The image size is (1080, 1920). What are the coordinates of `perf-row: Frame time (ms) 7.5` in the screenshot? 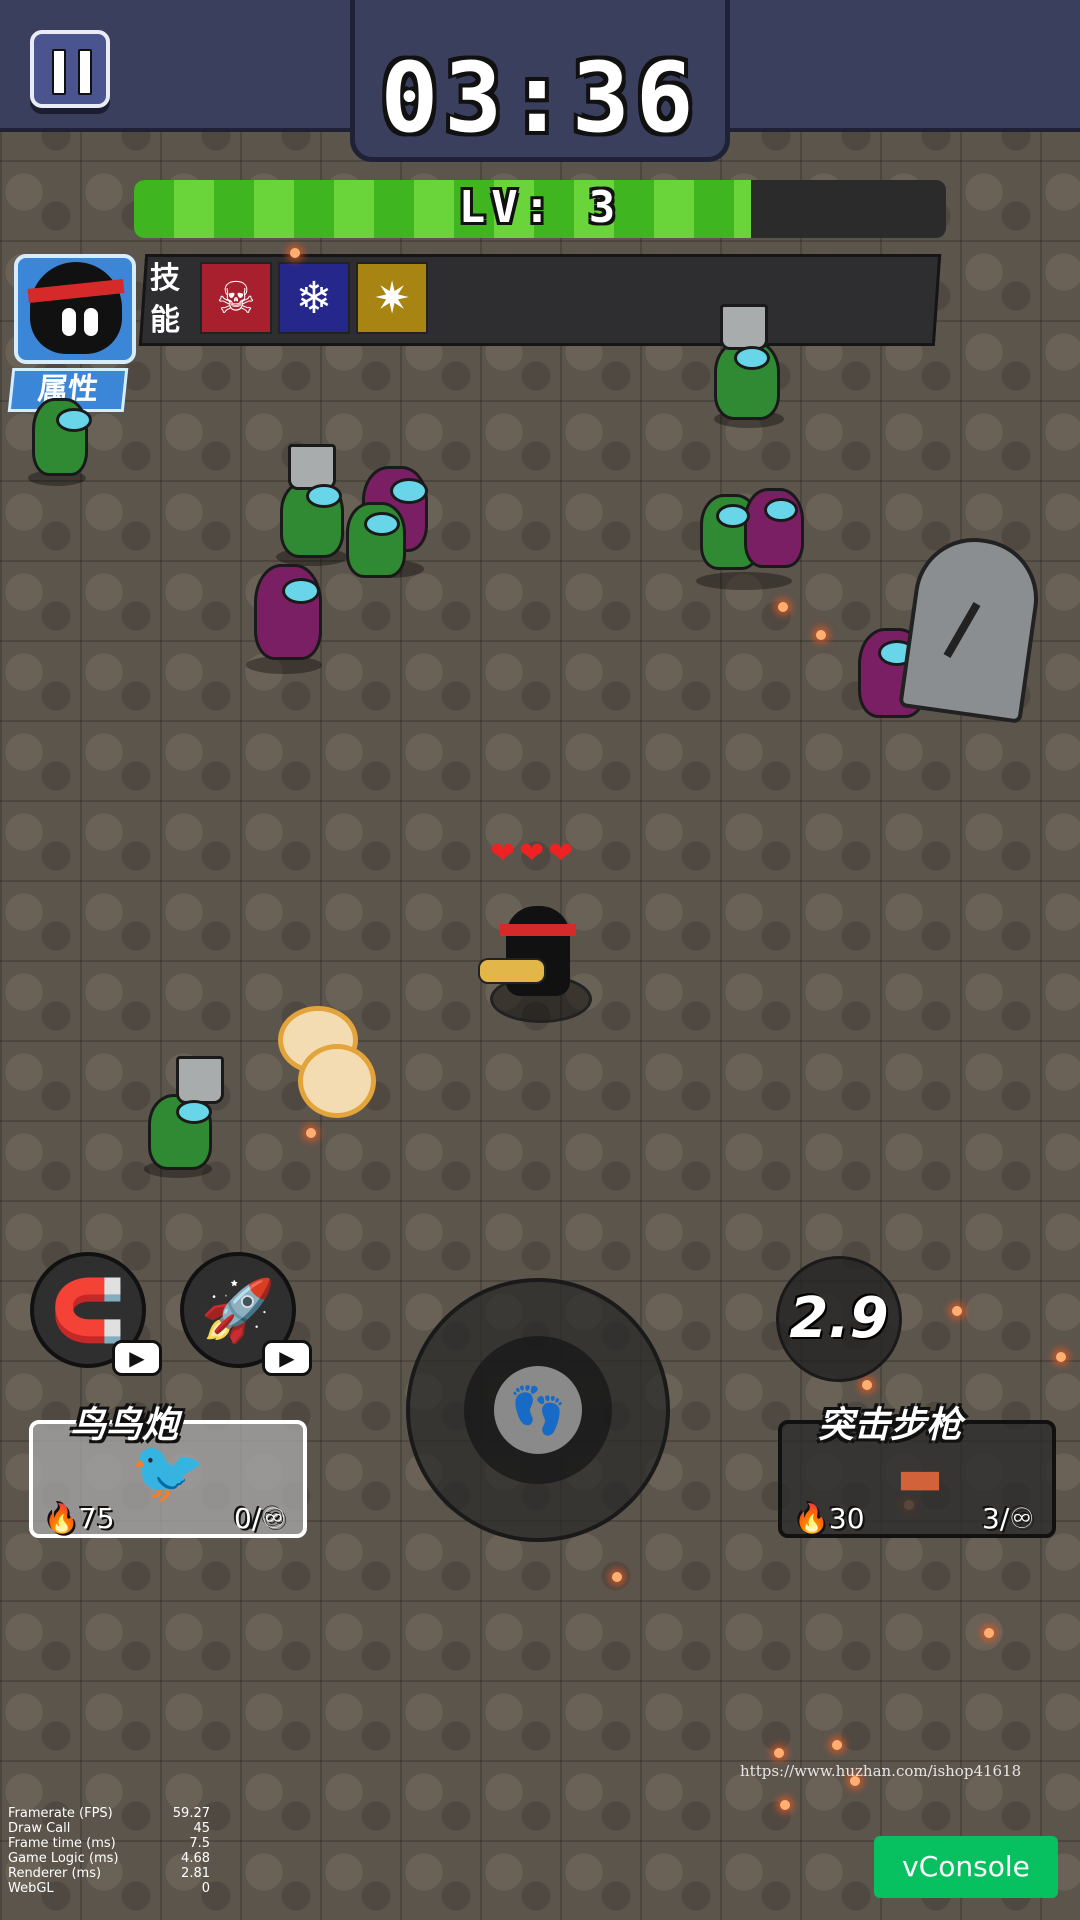 It's located at (109, 1843).